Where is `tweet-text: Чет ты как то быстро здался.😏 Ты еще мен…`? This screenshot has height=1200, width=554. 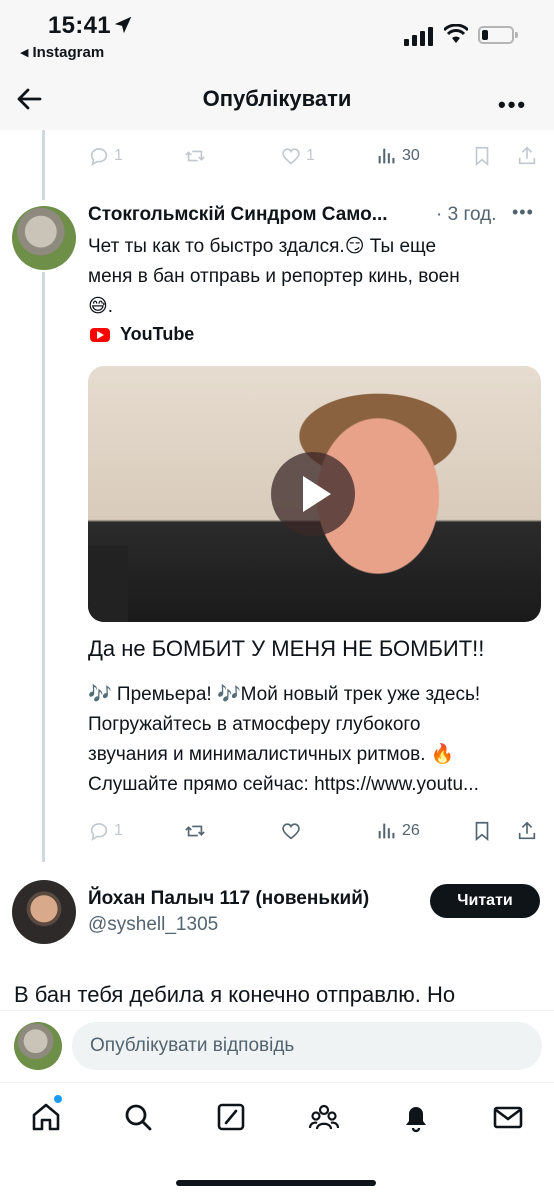 tweet-text: Чет ты как то быстро здался.😏 Ты еще мен… is located at coordinates (308, 277).